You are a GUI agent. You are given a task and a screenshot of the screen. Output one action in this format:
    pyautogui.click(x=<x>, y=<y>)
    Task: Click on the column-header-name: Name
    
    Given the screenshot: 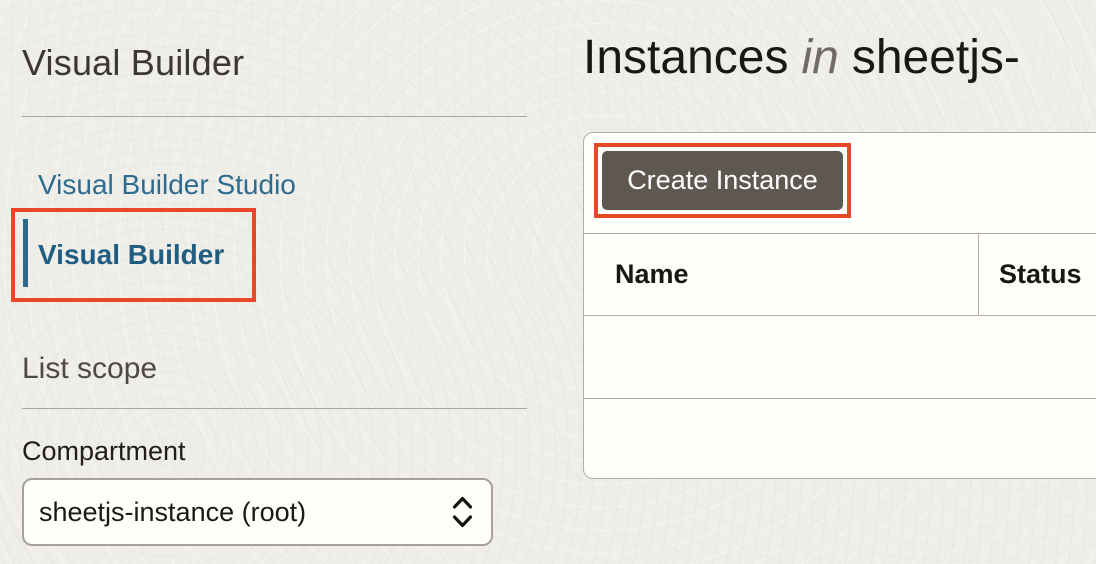 What is the action you would take?
    pyautogui.click(x=781, y=274)
    